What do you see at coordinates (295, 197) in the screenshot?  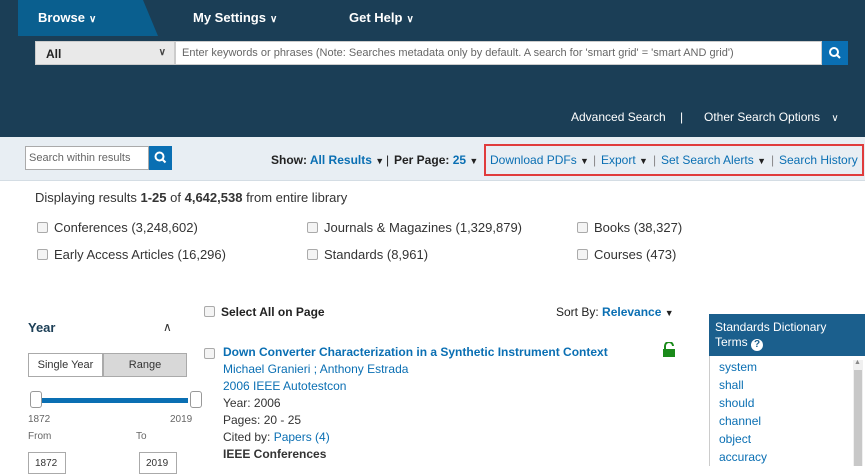 I see `summary-suffix: from entire library` at bounding box center [295, 197].